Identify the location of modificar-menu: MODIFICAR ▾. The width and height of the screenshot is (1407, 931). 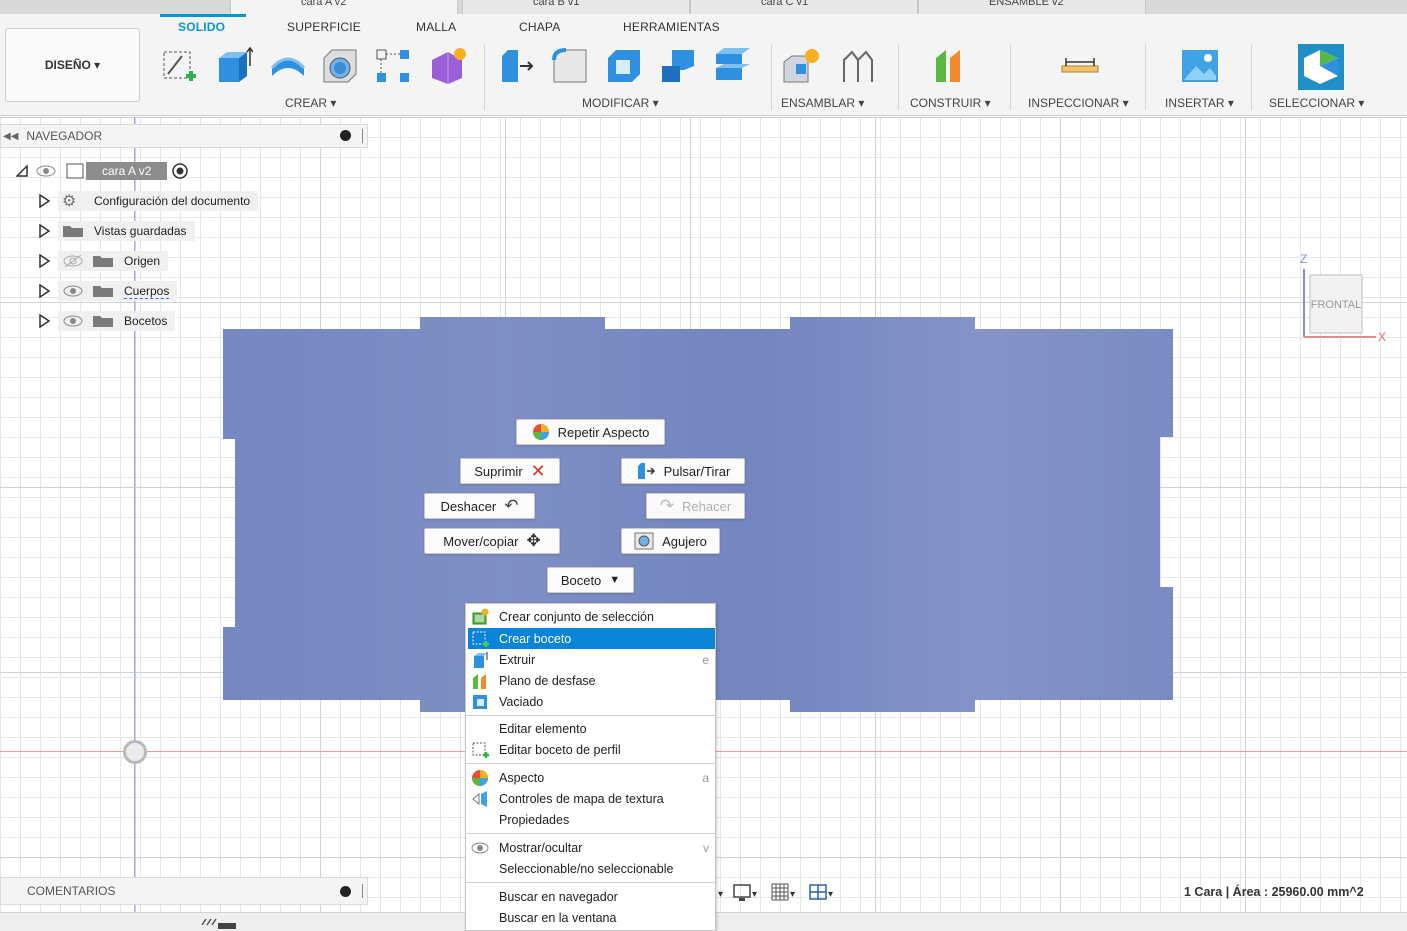
(620, 103).